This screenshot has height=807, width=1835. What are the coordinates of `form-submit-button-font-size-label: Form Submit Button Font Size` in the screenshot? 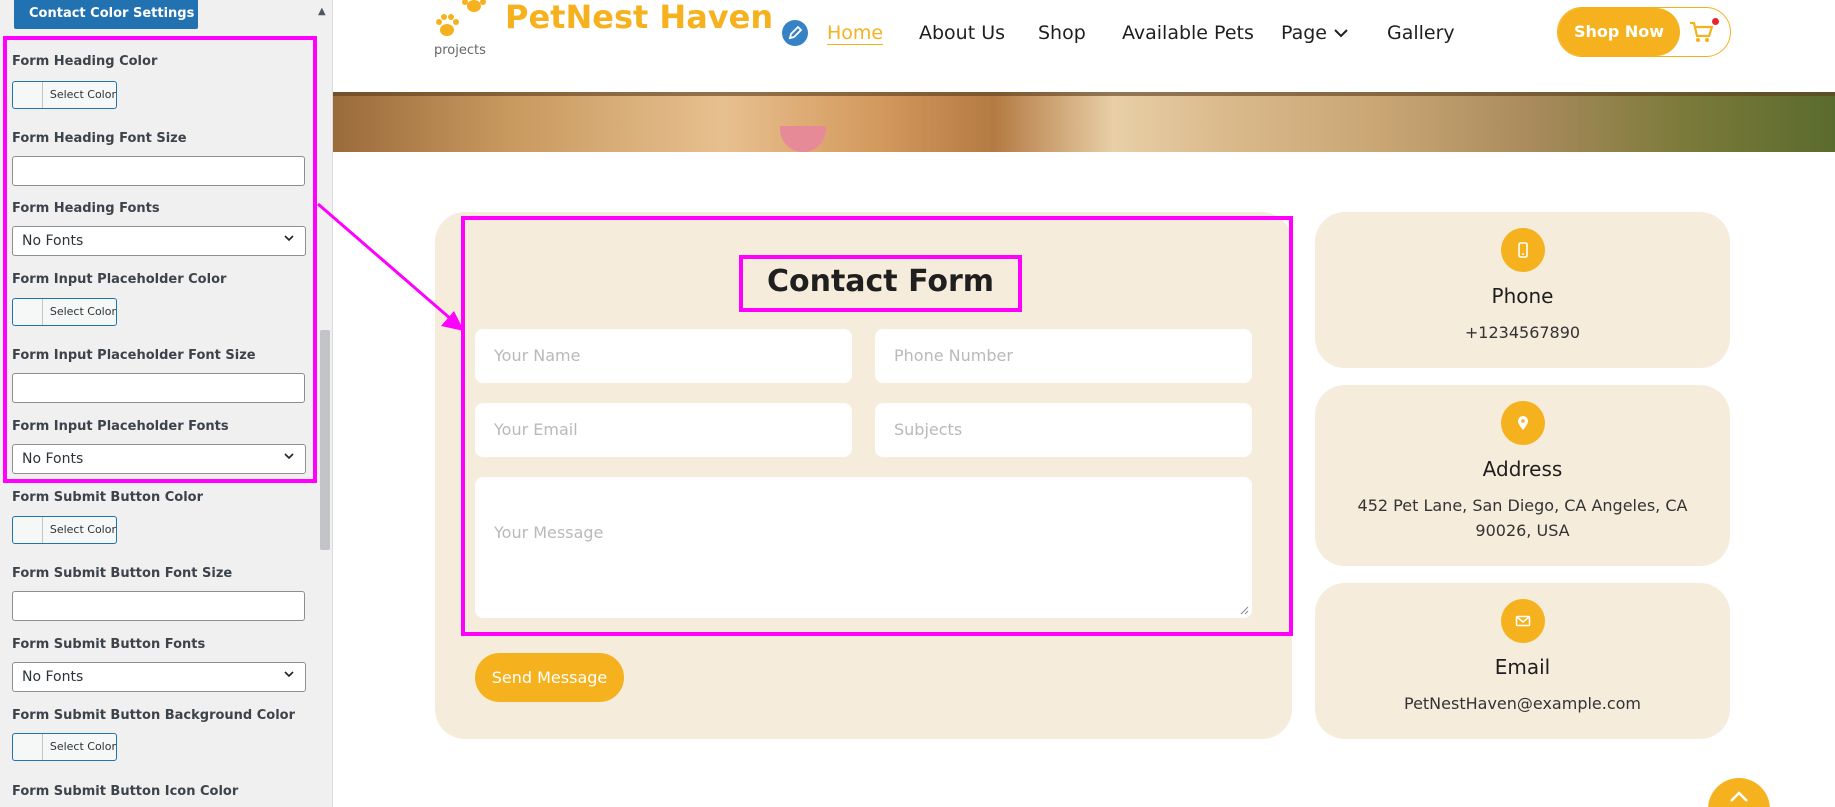 It's located at (122, 573).